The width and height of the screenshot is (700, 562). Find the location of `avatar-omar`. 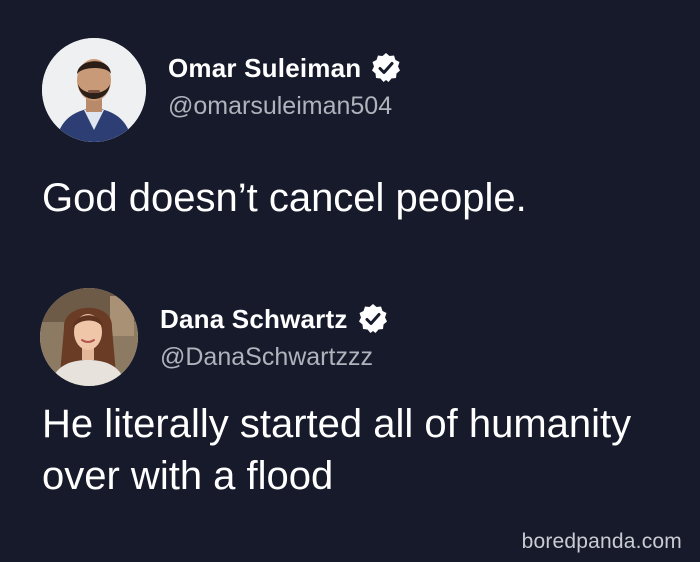

avatar-omar is located at coordinates (94, 90).